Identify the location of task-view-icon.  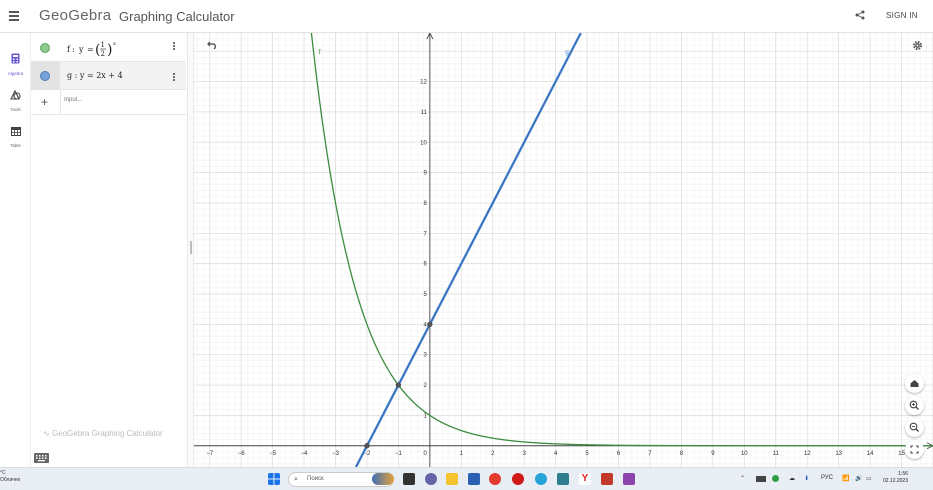
(409, 479).